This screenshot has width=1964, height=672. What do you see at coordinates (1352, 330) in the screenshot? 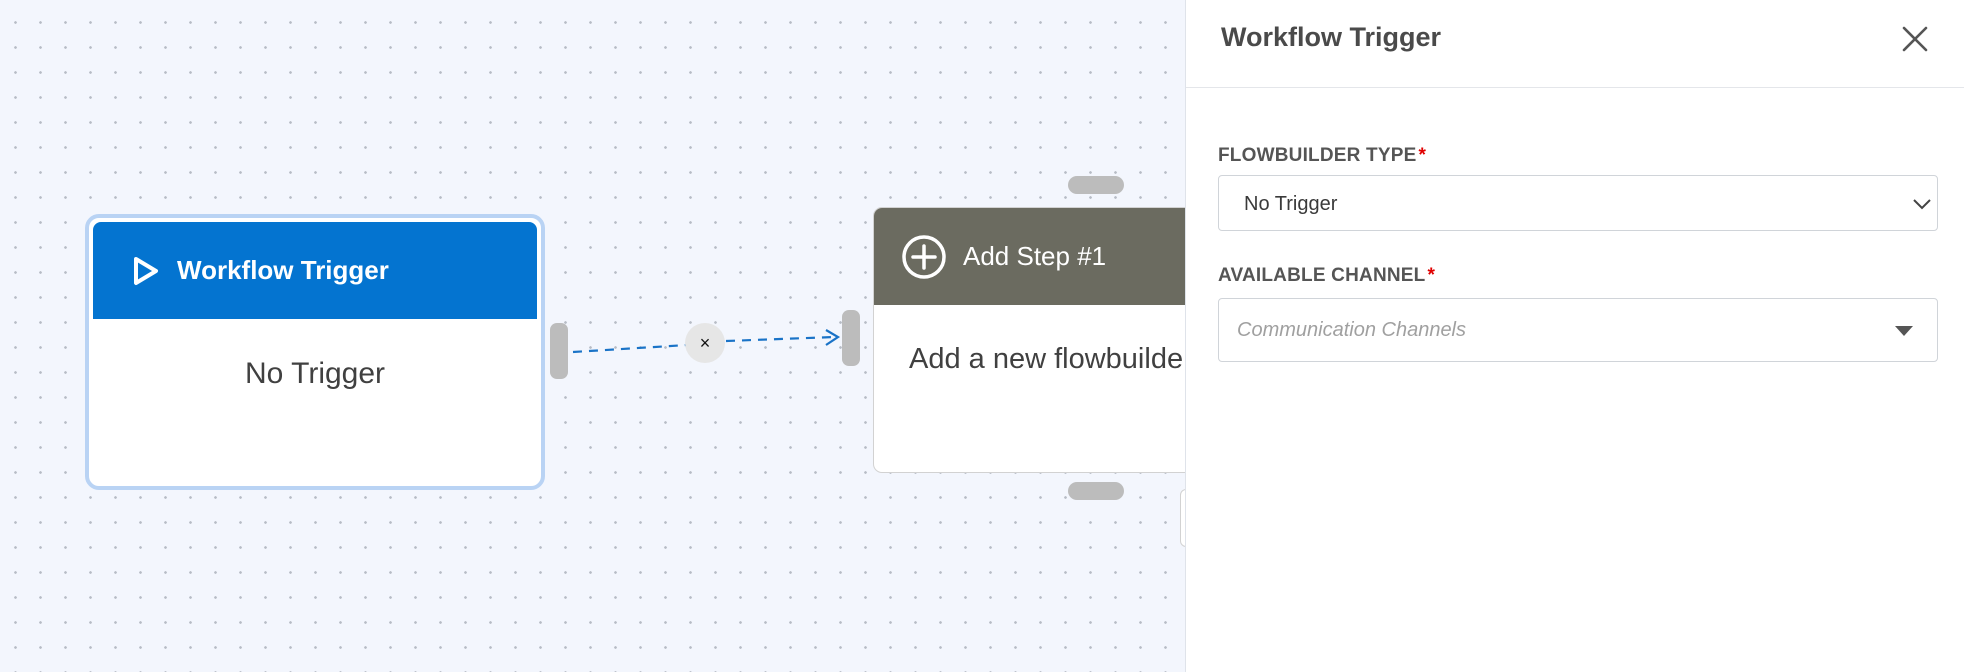
I see `available-channel-placeholder: Communication Channels` at bounding box center [1352, 330].